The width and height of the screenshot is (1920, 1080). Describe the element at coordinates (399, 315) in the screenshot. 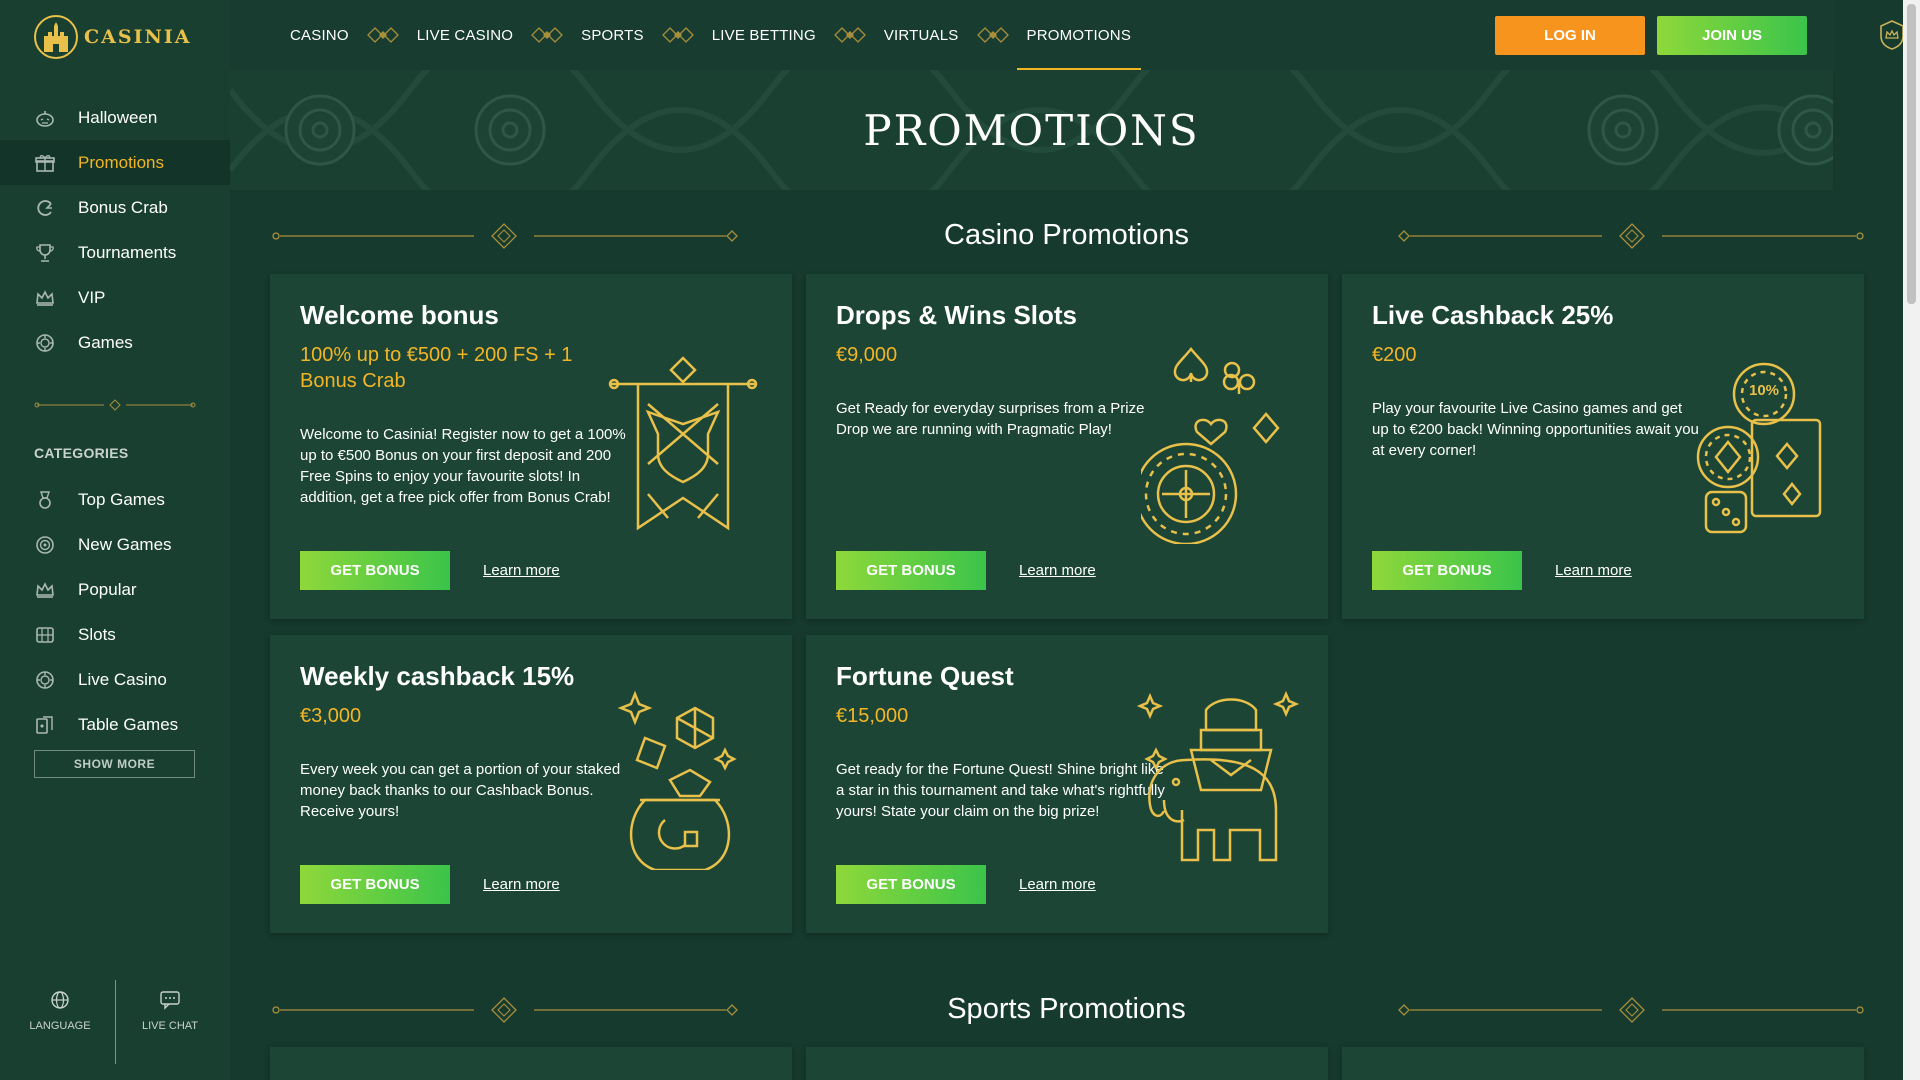

I see `promo-title: Welcome bonus` at that location.